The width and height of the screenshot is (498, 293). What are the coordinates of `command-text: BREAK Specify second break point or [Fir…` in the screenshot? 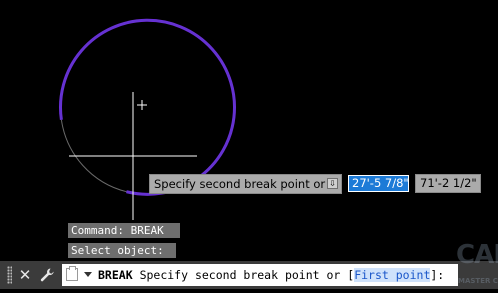 It's located at (271, 275).